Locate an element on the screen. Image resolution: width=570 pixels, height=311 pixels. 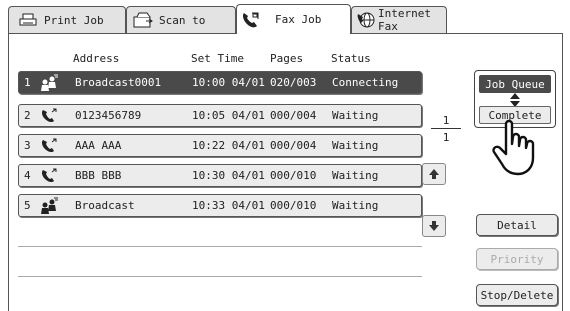
scroll-down-button is located at coordinates (434, 226).